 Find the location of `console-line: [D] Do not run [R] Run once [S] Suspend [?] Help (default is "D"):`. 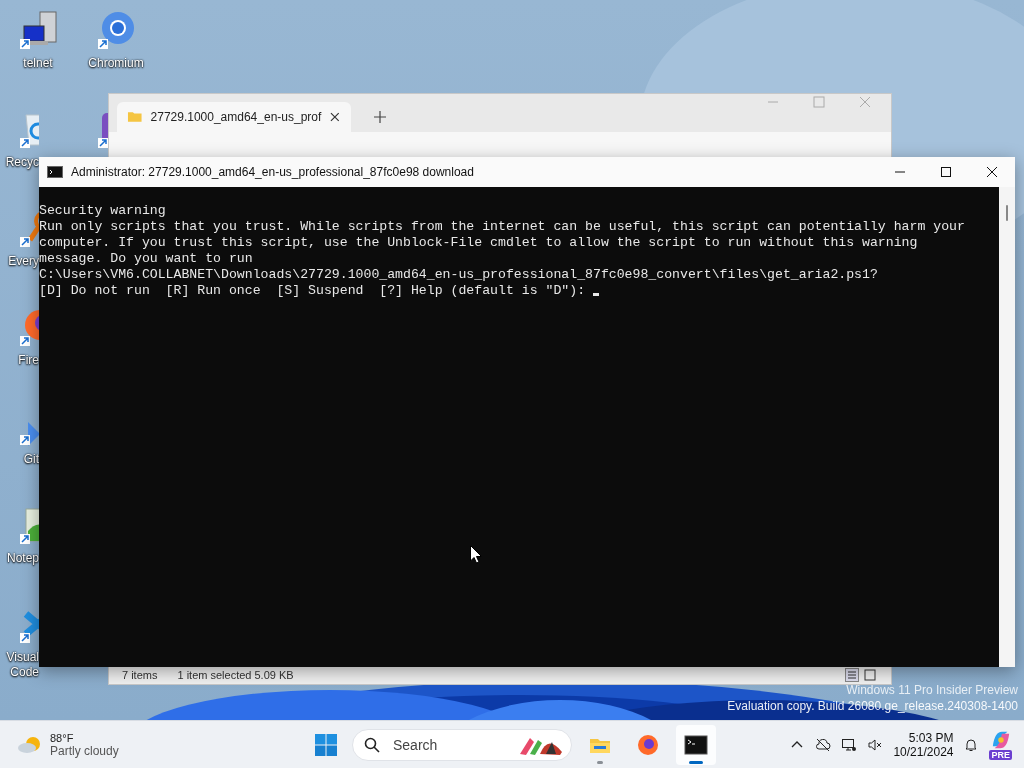

console-line: [D] Do not run [R] Run once [S] Suspend [?] Help (default is "D"): is located at coordinates (312, 291).